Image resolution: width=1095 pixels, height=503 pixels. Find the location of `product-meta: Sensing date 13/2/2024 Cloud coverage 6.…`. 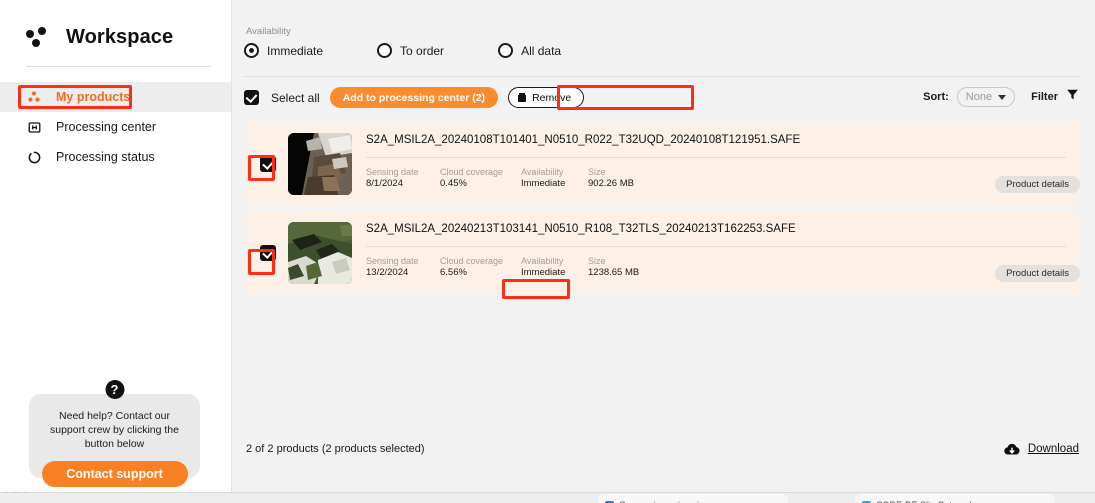

product-meta: Sensing date 13/2/2024 Cloud coverage 6.… is located at coordinates (716, 267).